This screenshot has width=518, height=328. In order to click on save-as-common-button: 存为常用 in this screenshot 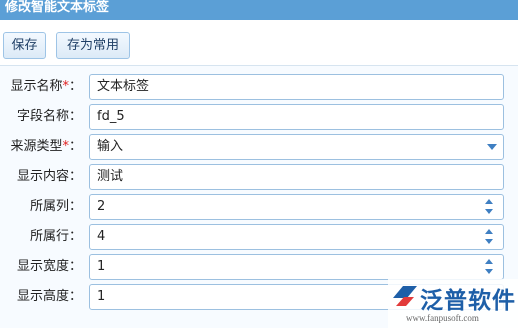, I will do `click(93, 45)`.